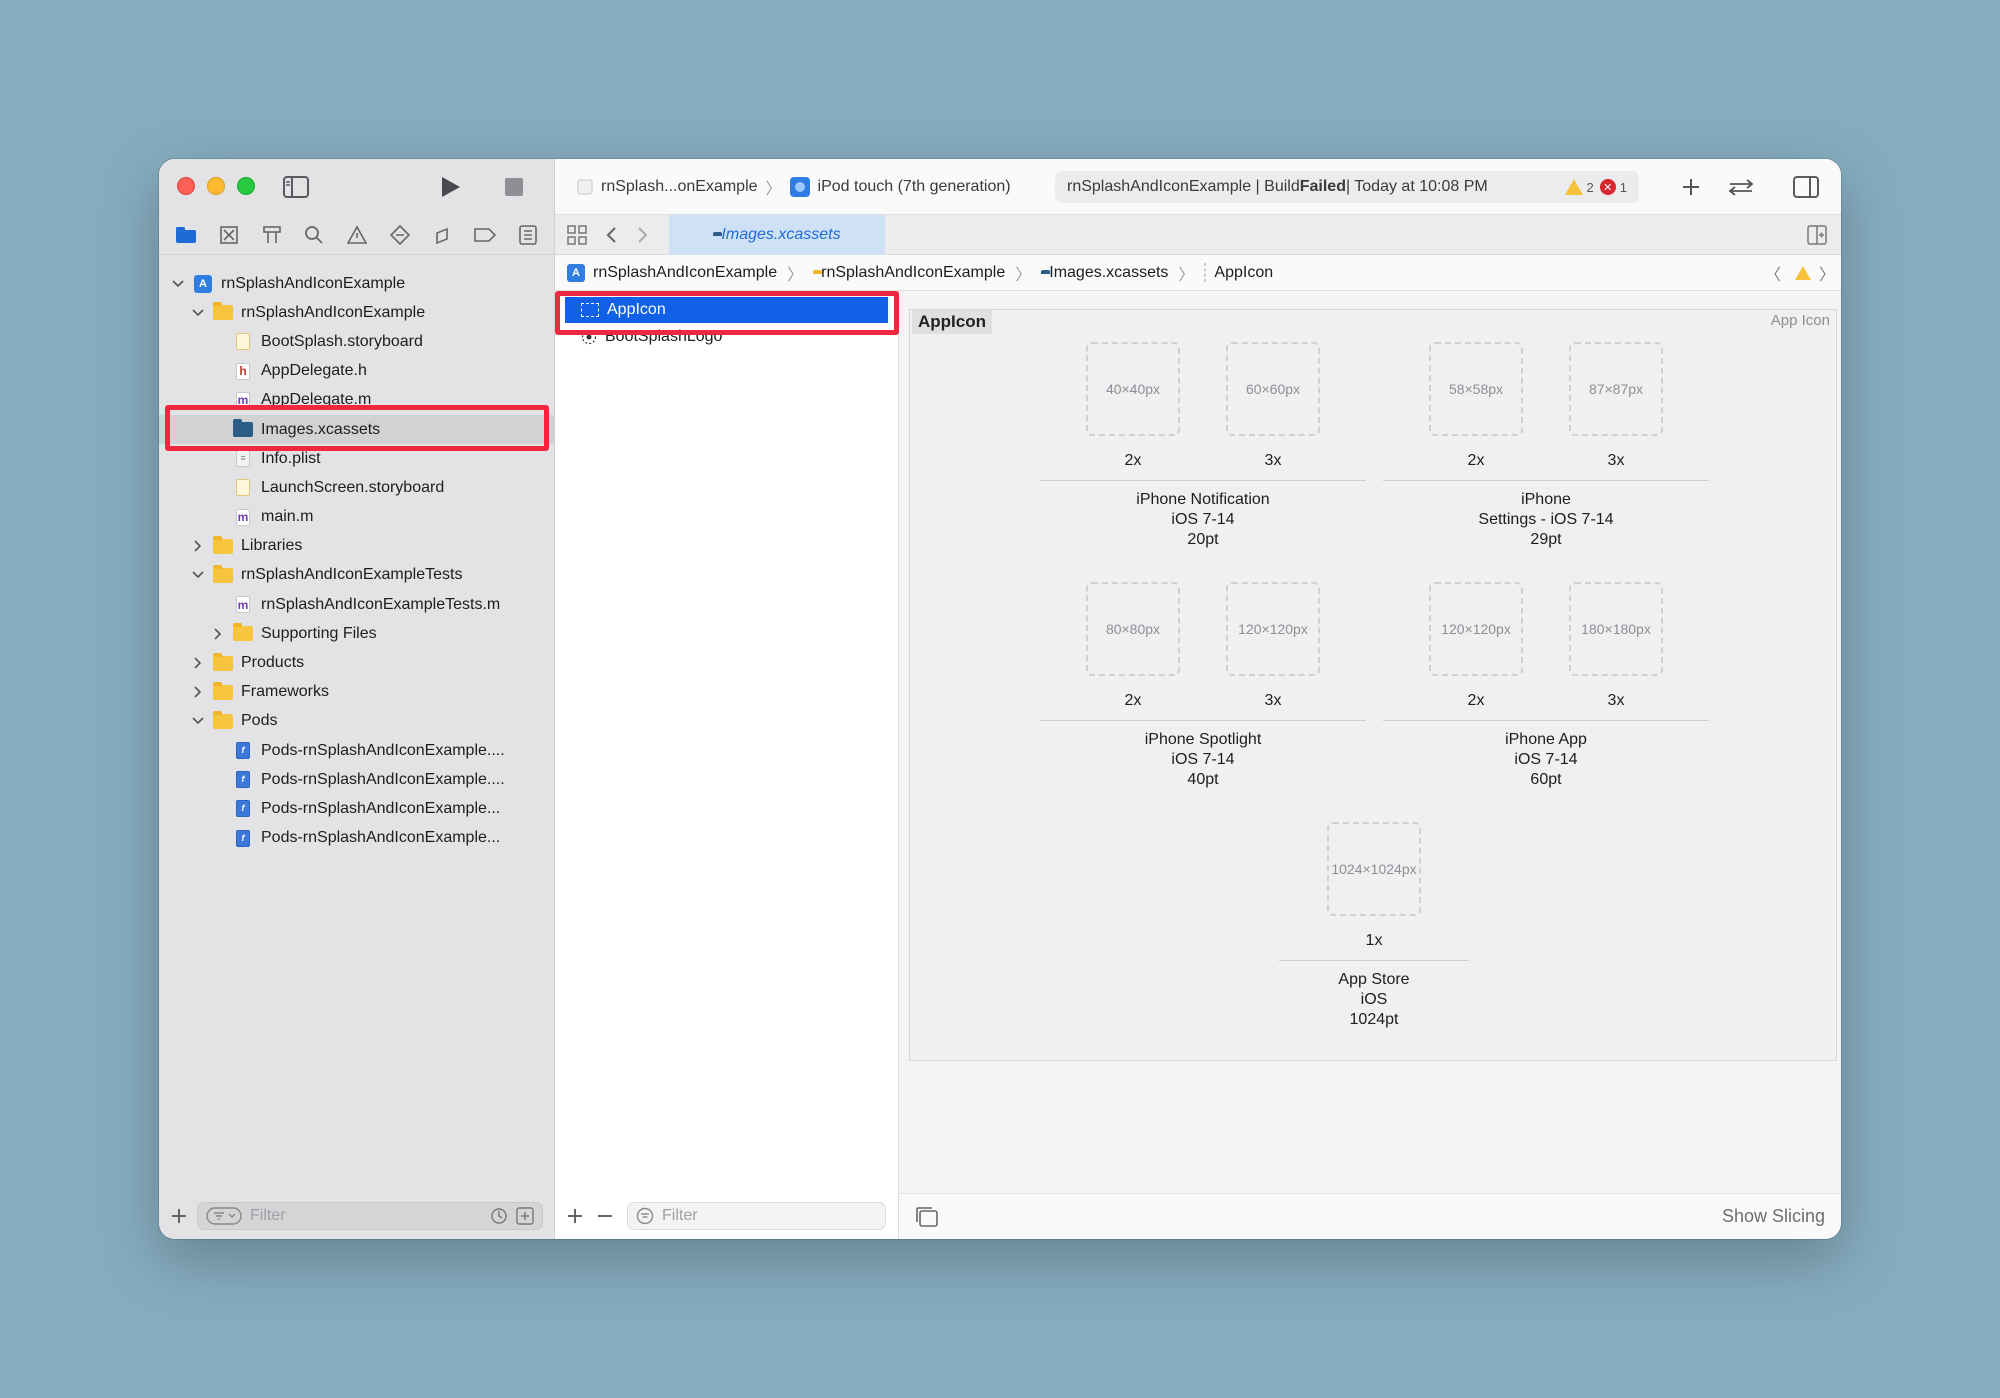  Describe the element at coordinates (243, 517) in the screenshot. I see `objc-file-icon: m` at that location.